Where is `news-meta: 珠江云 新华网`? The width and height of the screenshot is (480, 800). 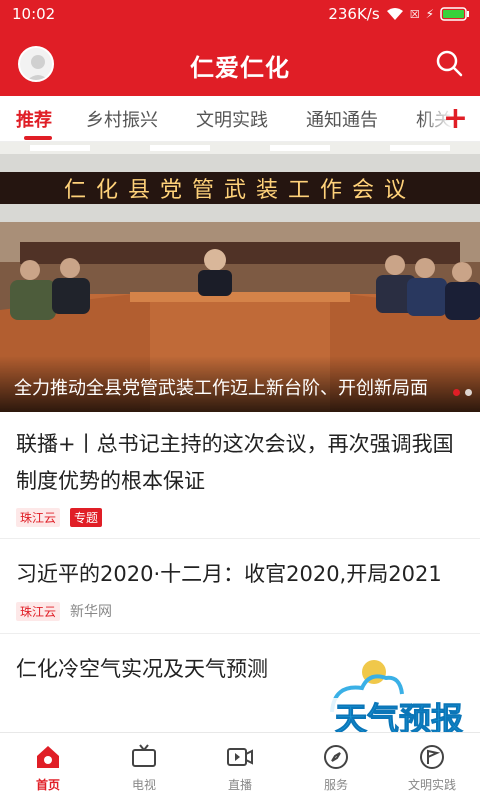 news-meta: 珠江云 新华网 is located at coordinates (240, 611).